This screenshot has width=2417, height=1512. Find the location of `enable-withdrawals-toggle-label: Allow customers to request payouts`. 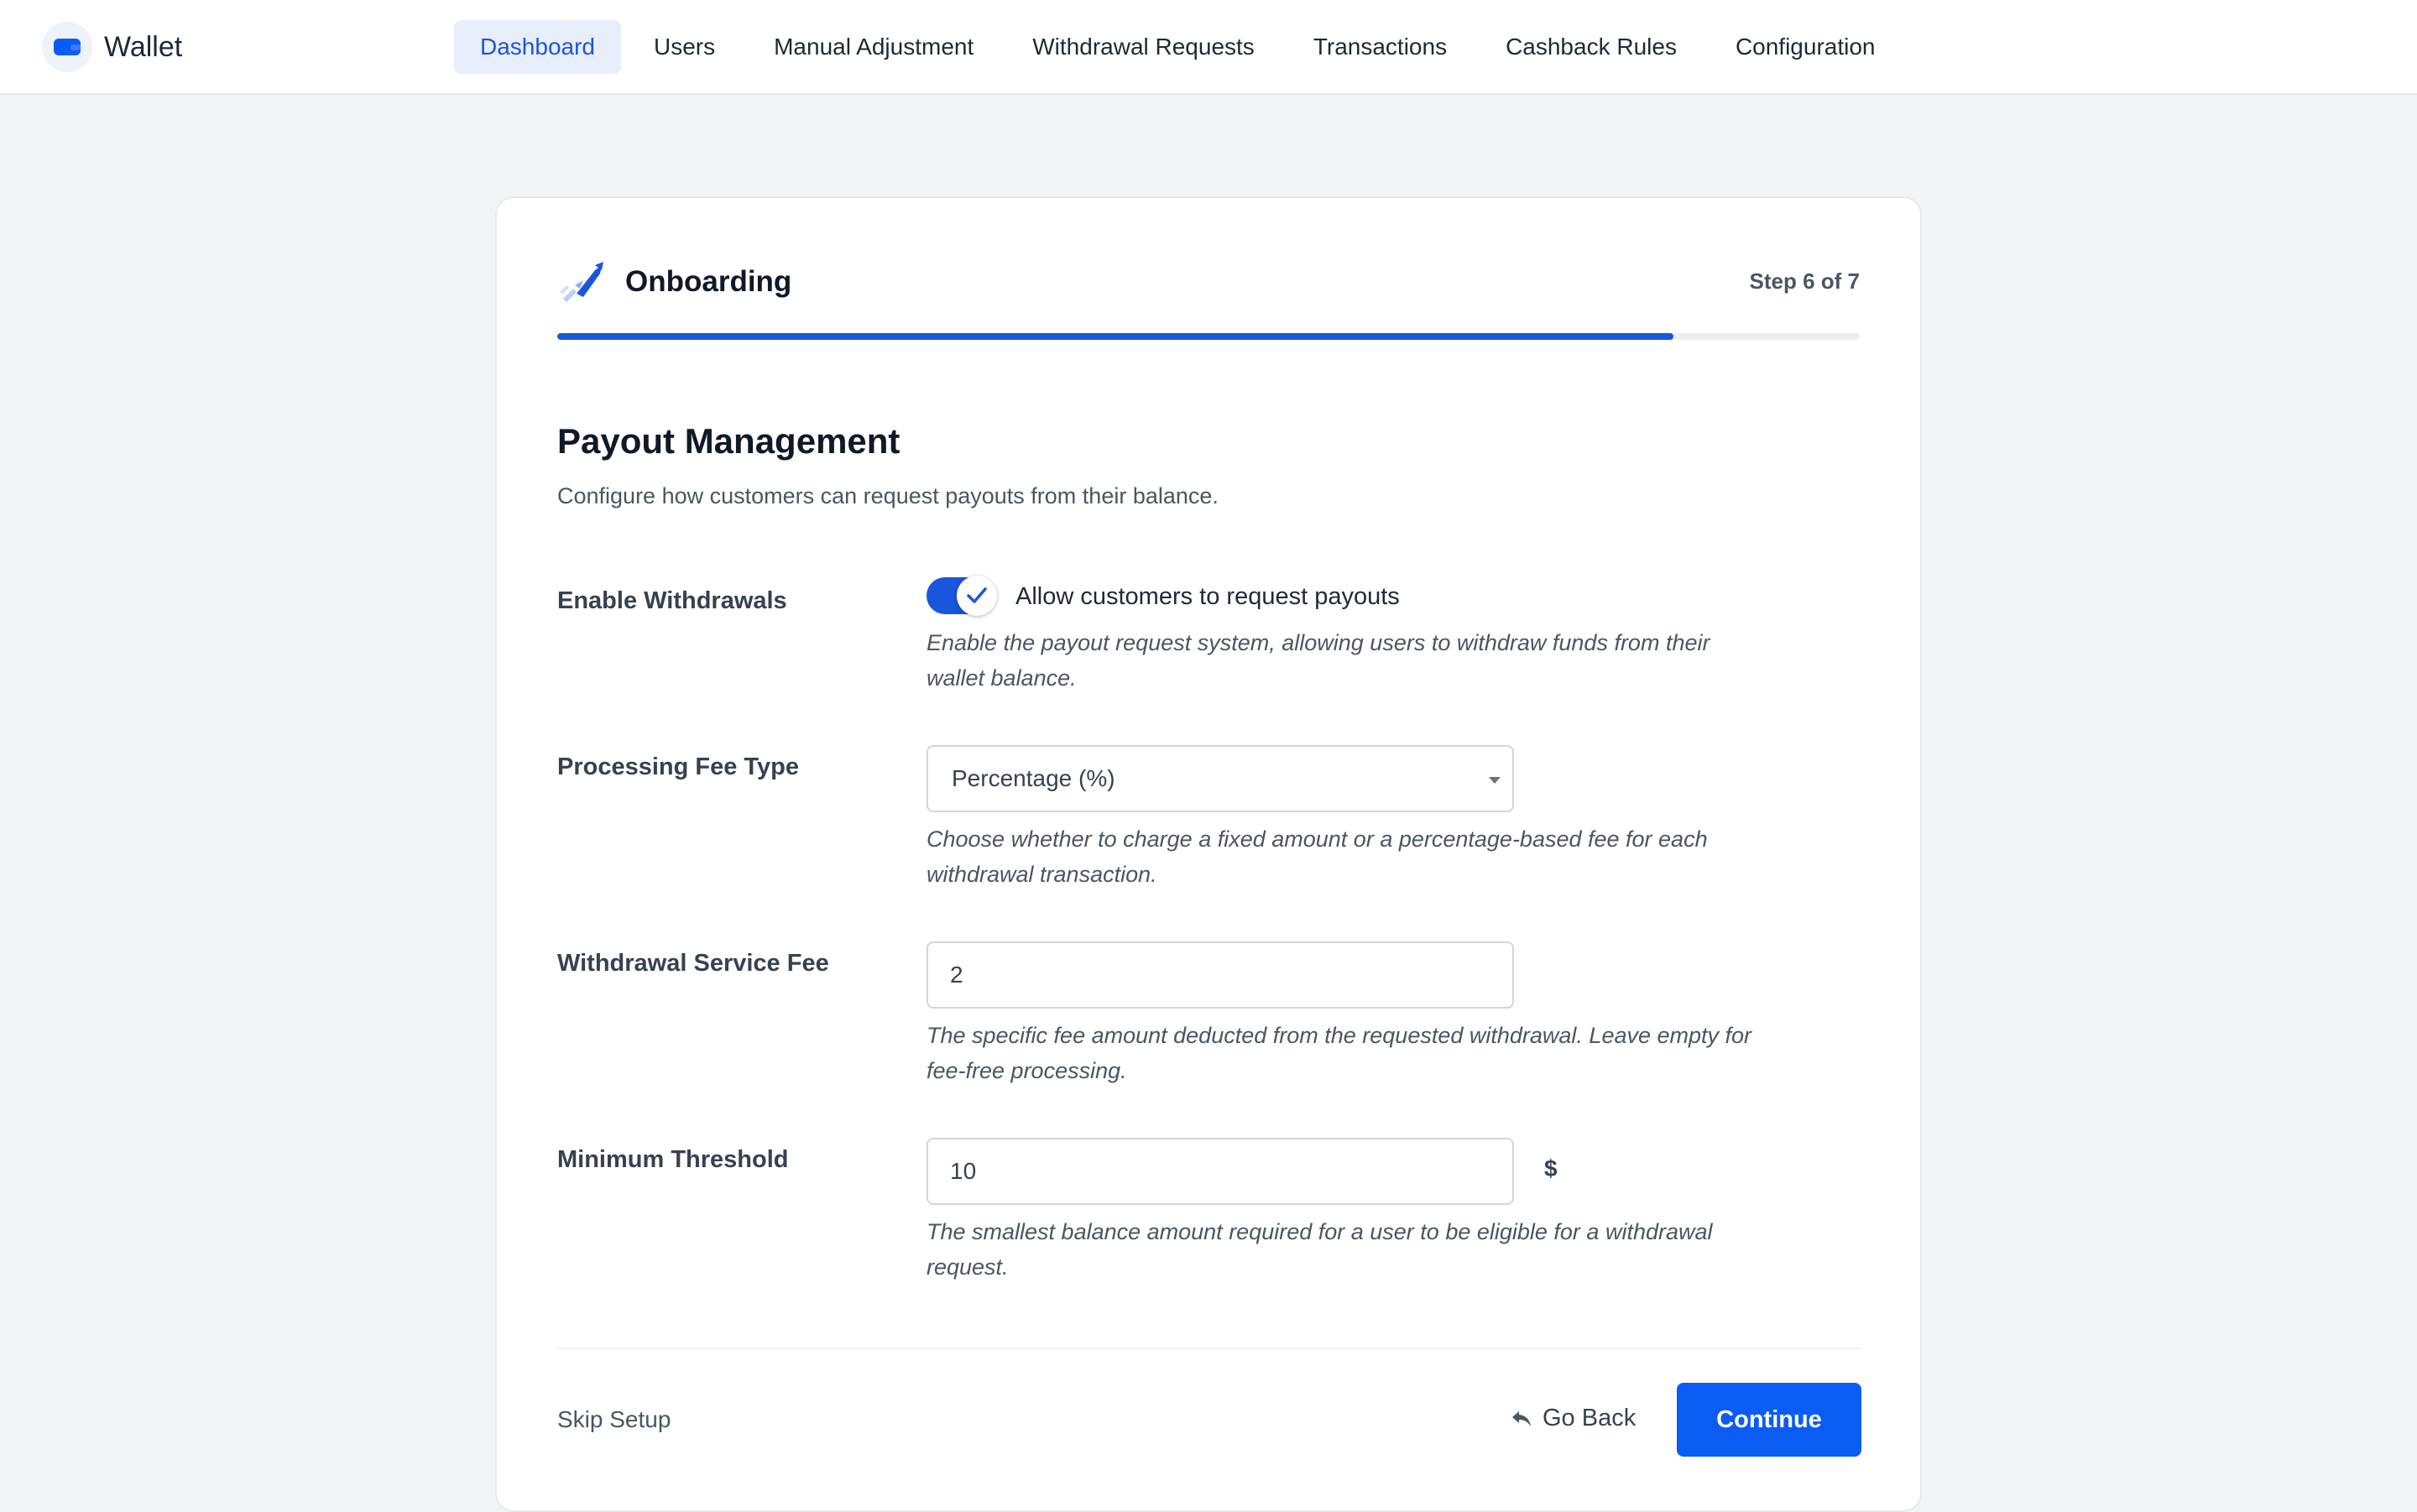

enable-withdrawals-toggle-label: Allow customers to request payouts is located at coordinates (1207, 597).